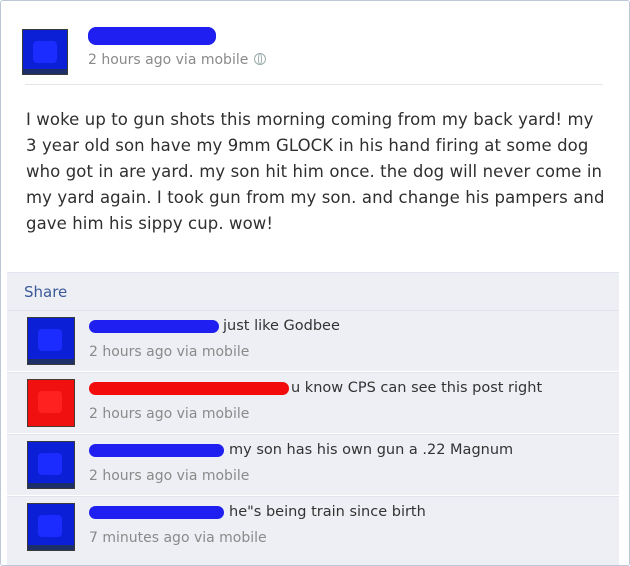  Describe the element at coordinates (152, 36) in the screenshot. I see `poster-name-redacted` at that location.